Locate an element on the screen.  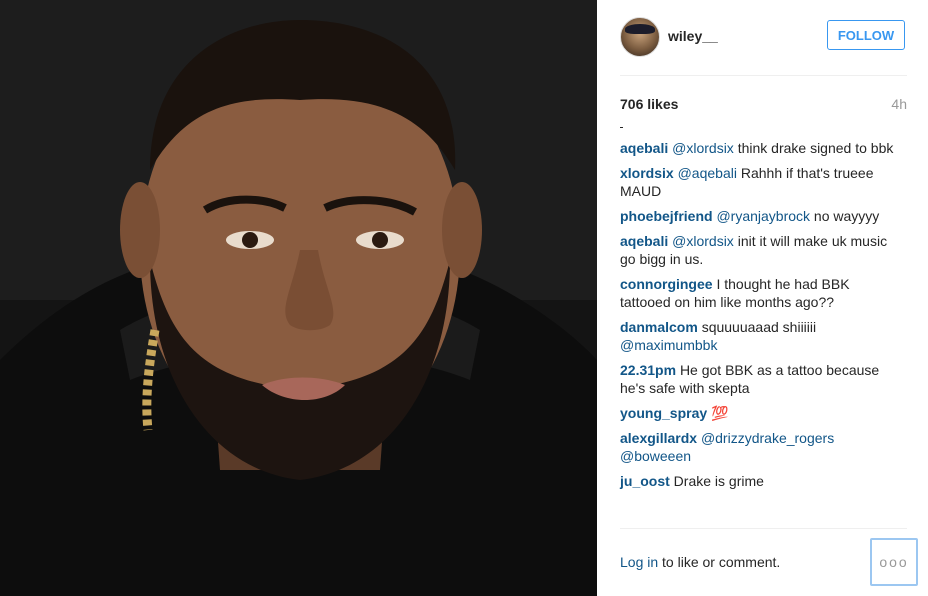
post-header: wiley__ FOLLOW is located at coordinates (763, 37).